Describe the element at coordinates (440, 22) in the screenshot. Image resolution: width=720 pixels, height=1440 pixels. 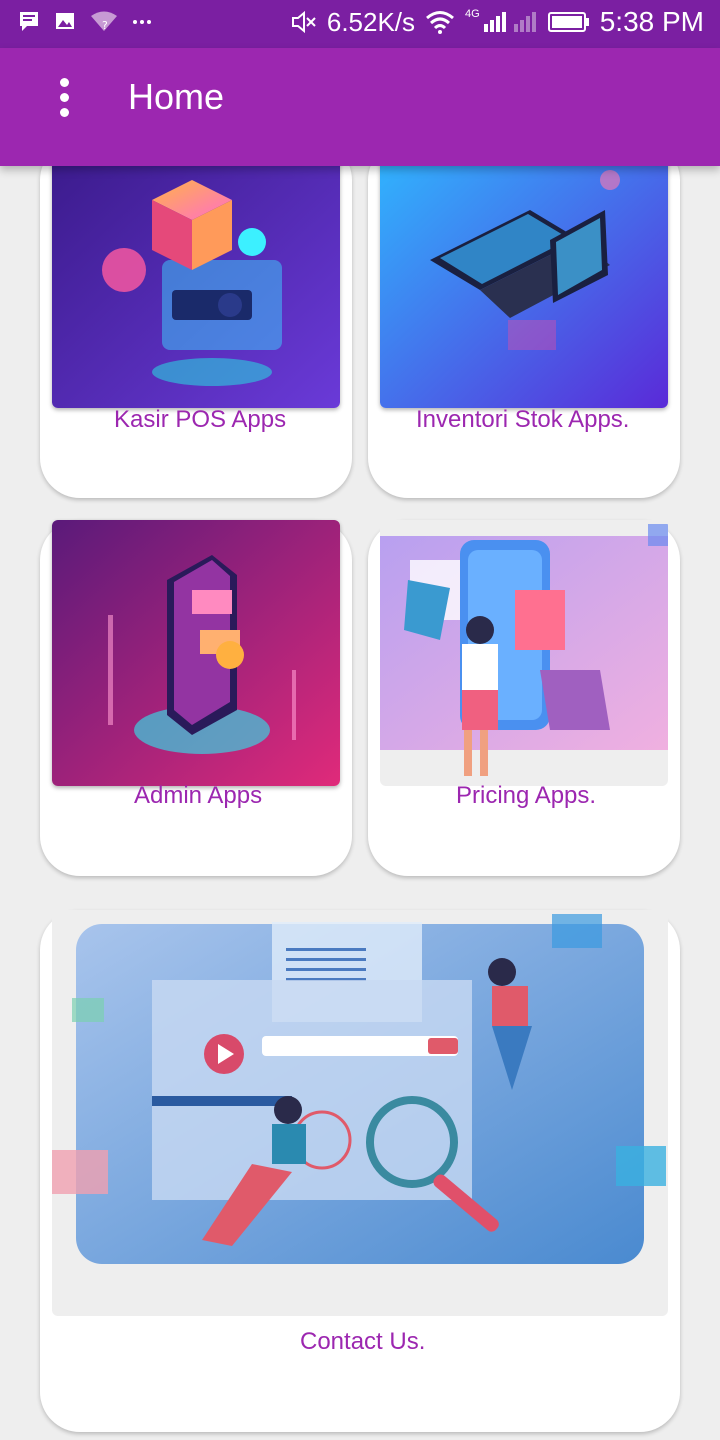
I see `wifi-icon` at that location.